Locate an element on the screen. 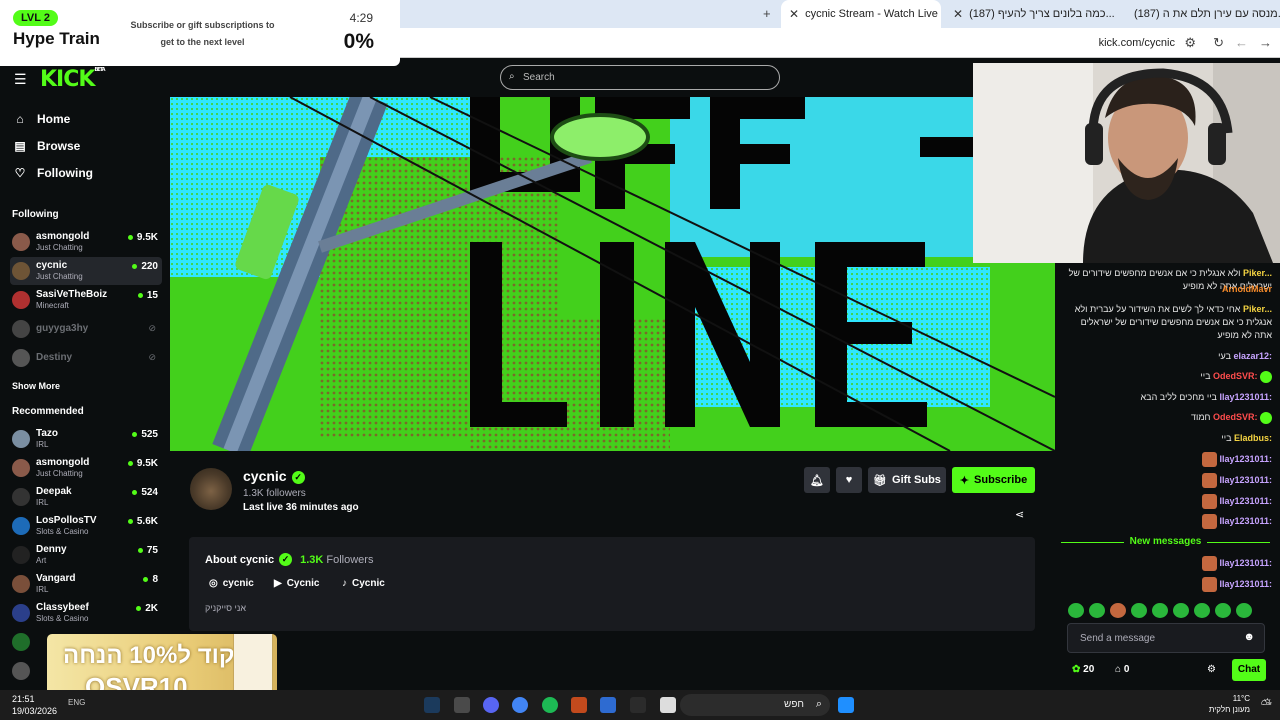  social-tiktok-link: ♪ Cycnic is located at coordinates (363, 583).